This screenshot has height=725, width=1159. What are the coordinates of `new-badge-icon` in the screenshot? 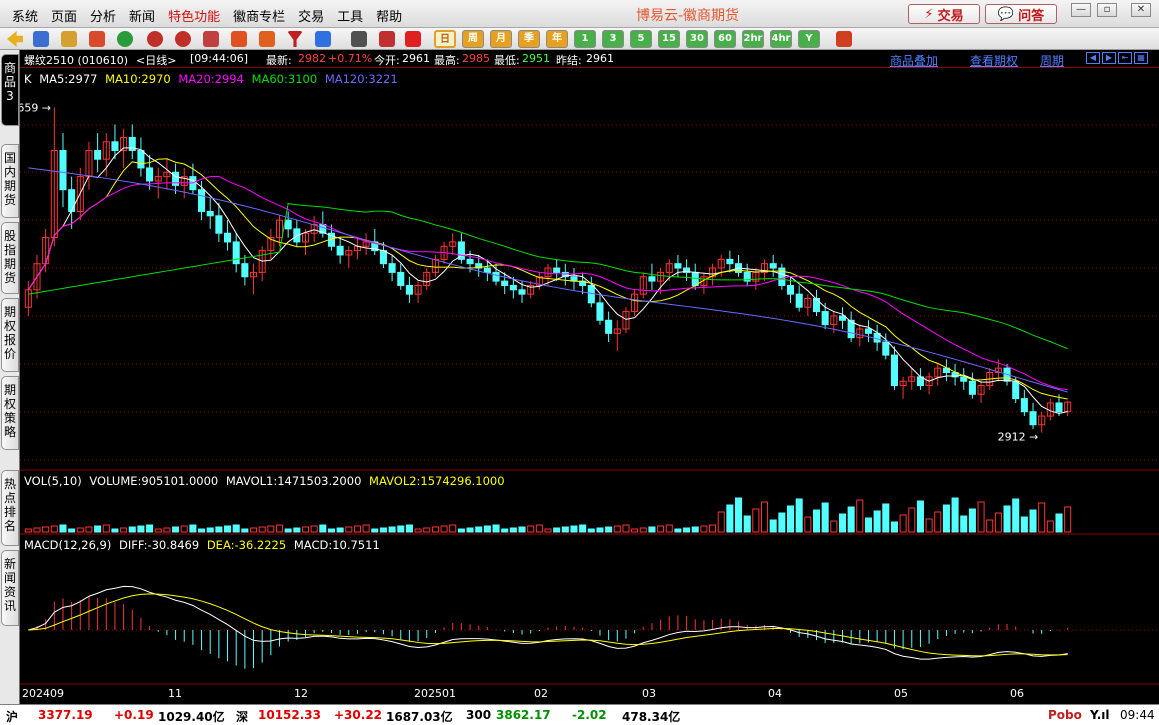 It's located at (323, 39).